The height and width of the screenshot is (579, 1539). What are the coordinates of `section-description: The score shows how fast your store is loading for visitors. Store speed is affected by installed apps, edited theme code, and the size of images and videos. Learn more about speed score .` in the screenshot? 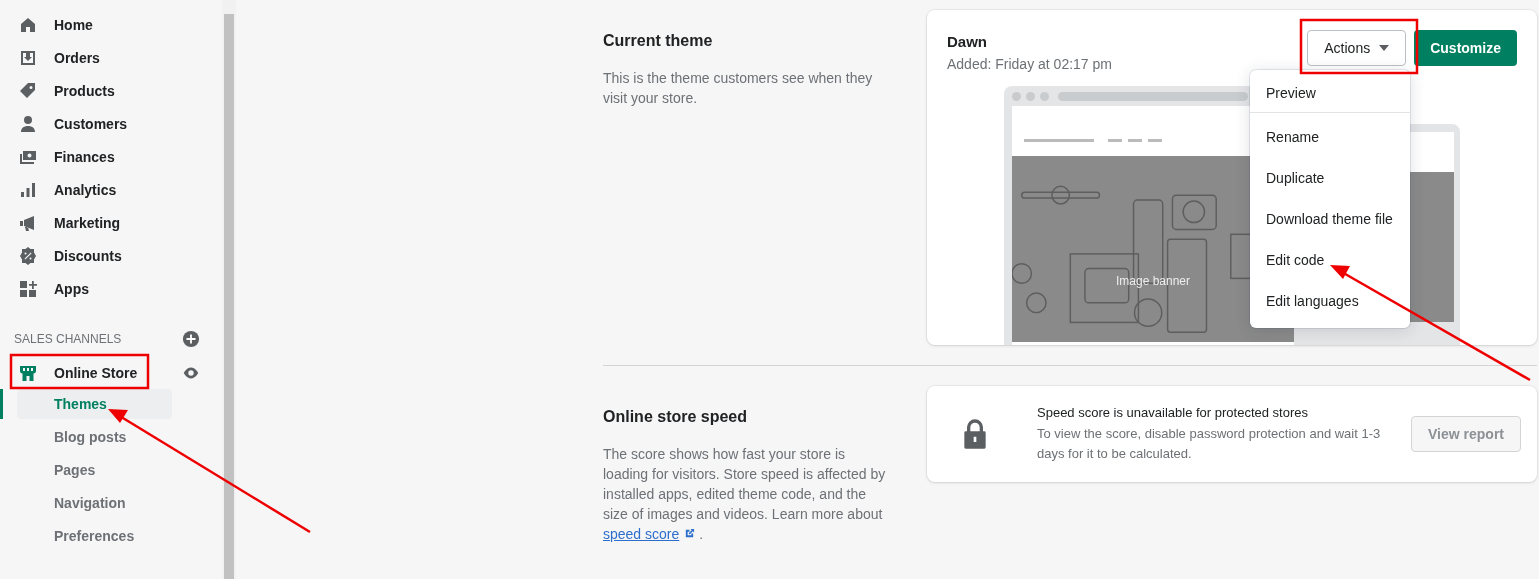 It's located at (745, 494).